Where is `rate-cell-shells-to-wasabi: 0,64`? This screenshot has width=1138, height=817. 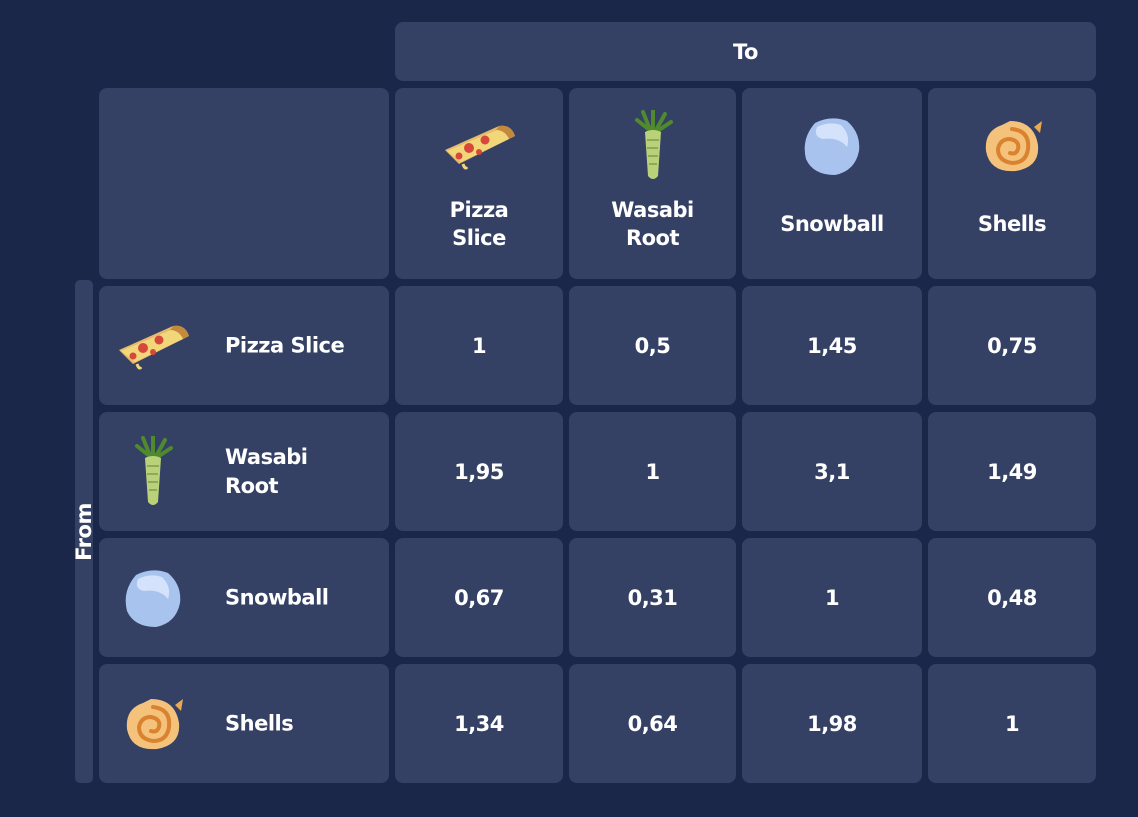
rate-cell-shells-to-wasabi: 0,64 is located at coordinates (652, 723).